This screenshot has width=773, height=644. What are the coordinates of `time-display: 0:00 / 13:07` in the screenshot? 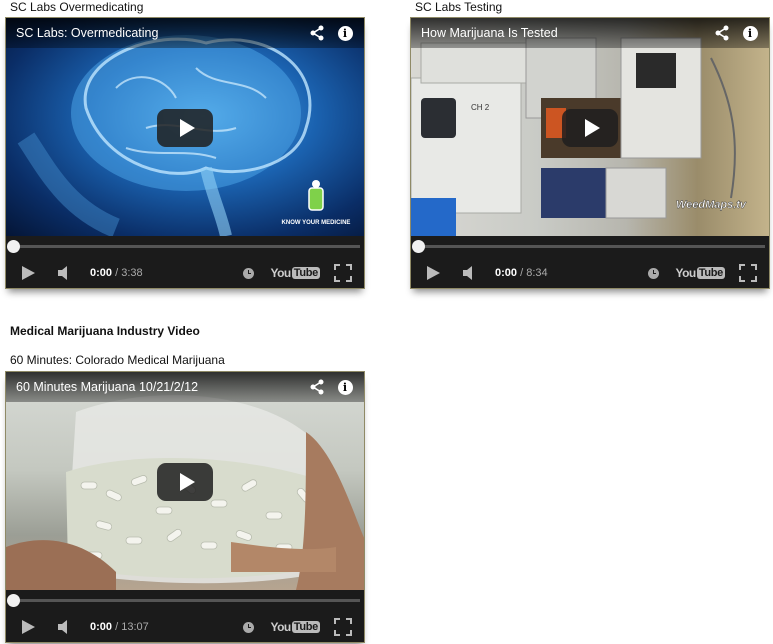 It's located at (119, 627).